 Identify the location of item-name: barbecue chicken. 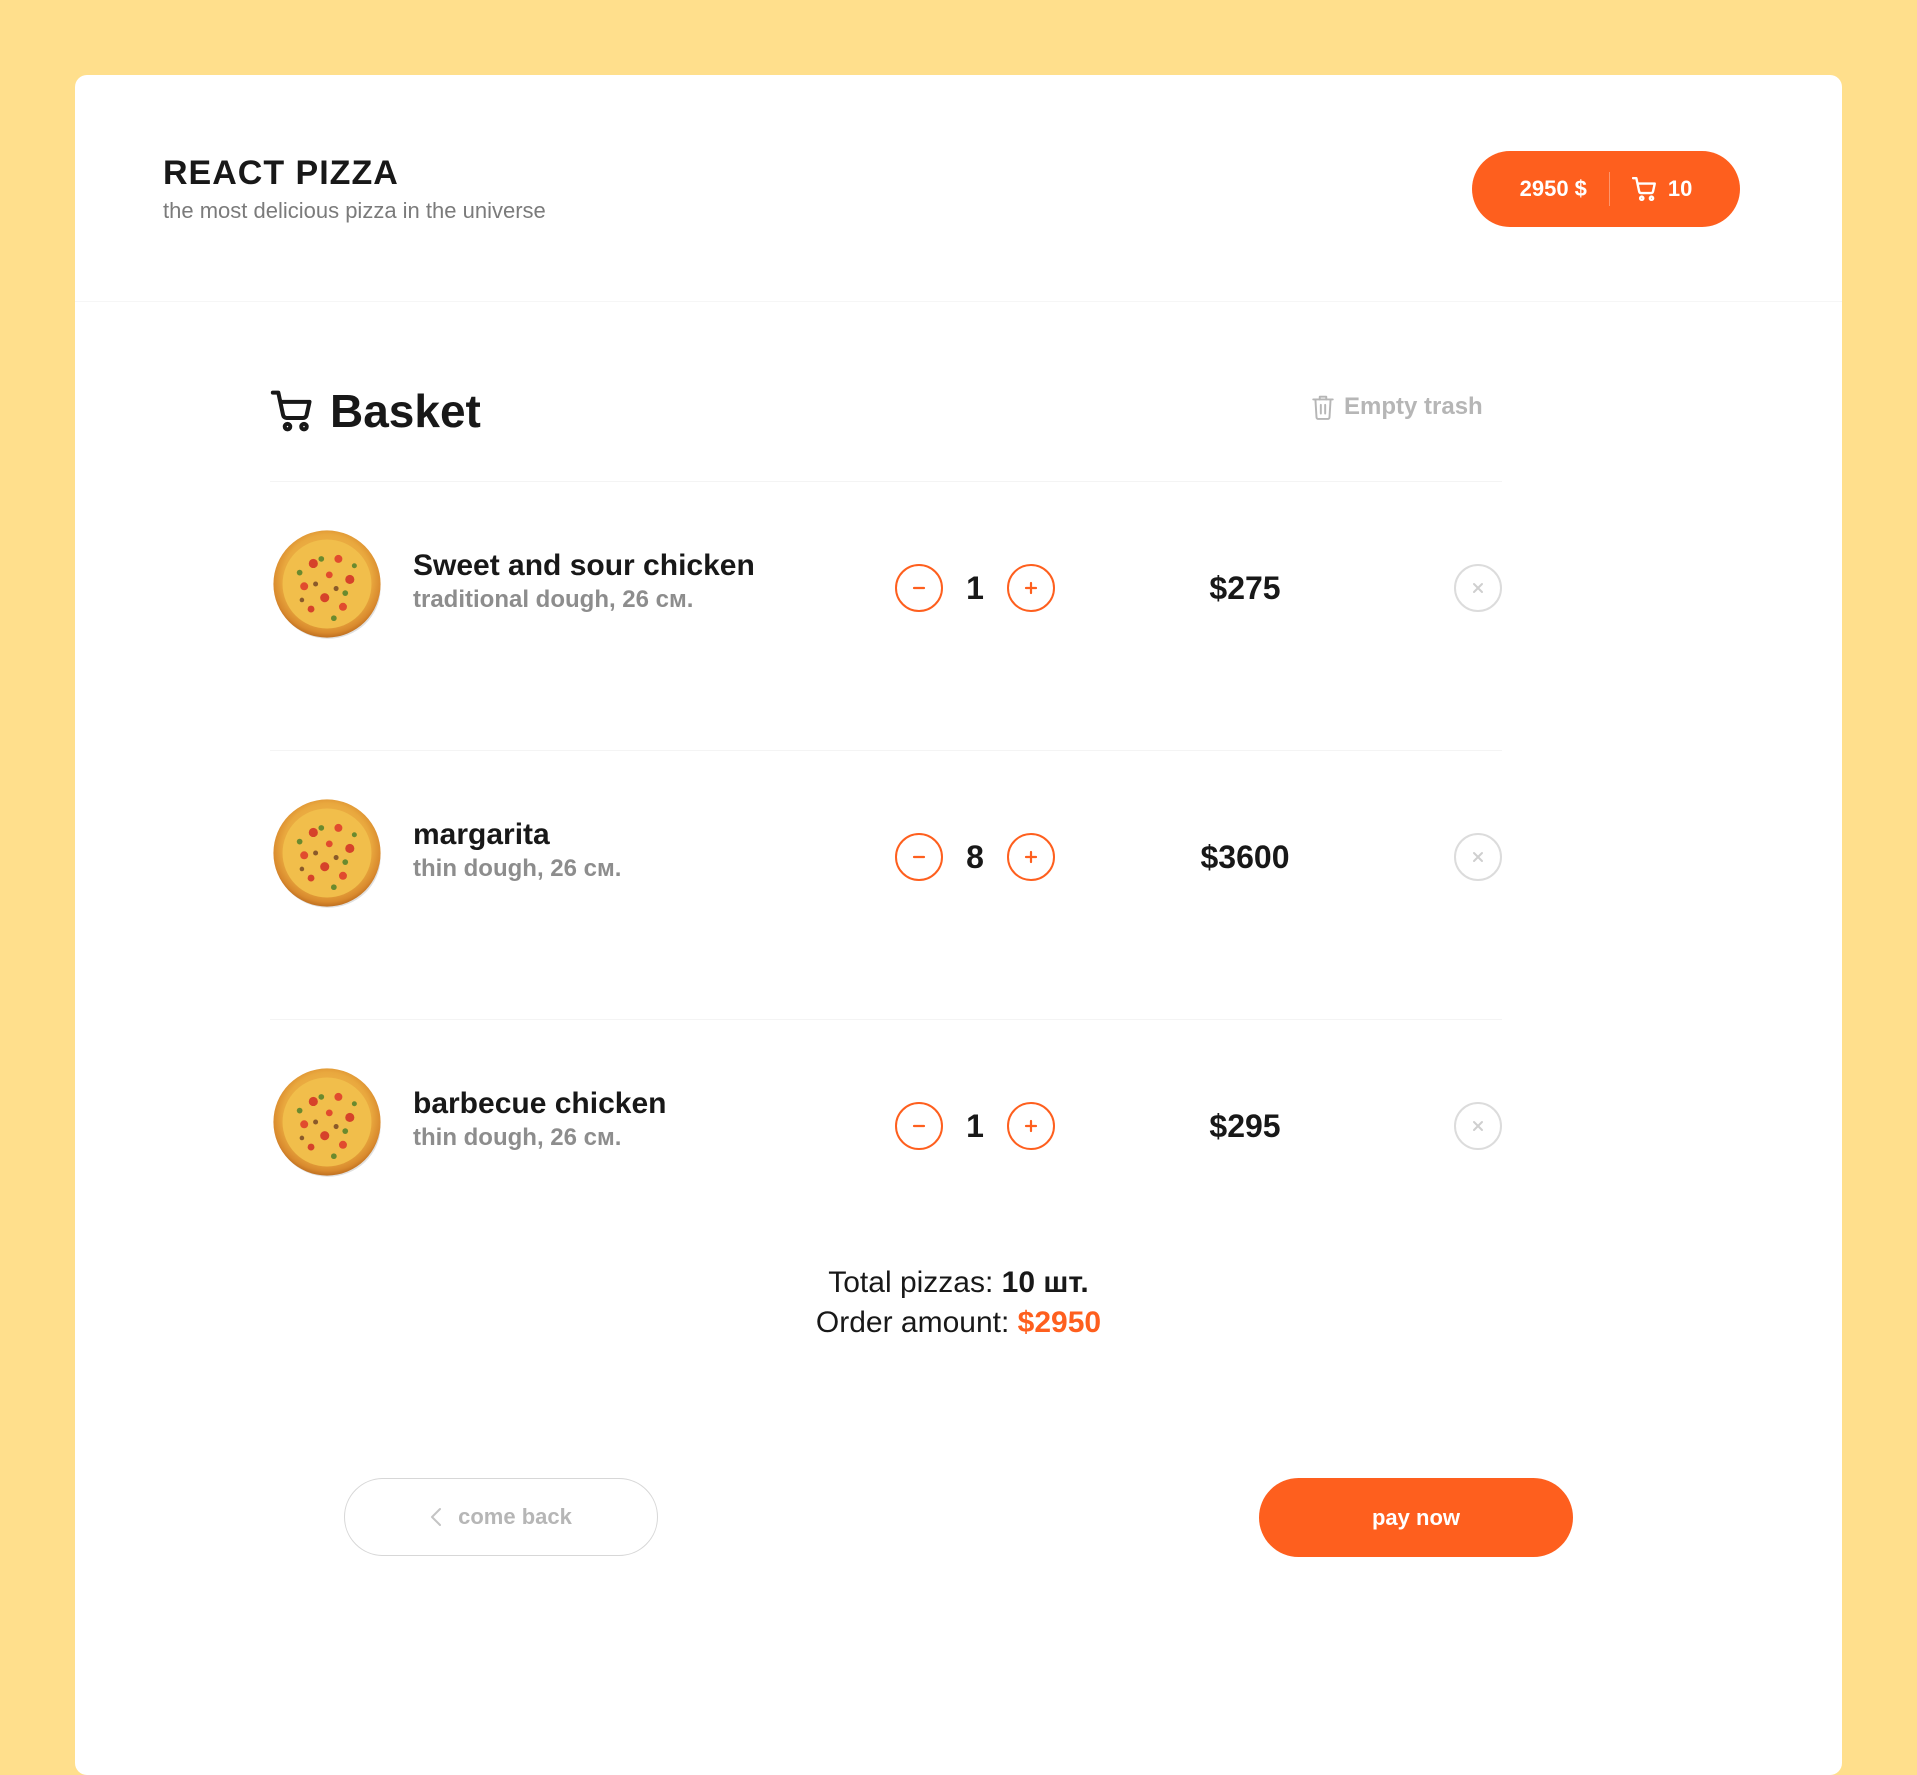
(540, 1103).